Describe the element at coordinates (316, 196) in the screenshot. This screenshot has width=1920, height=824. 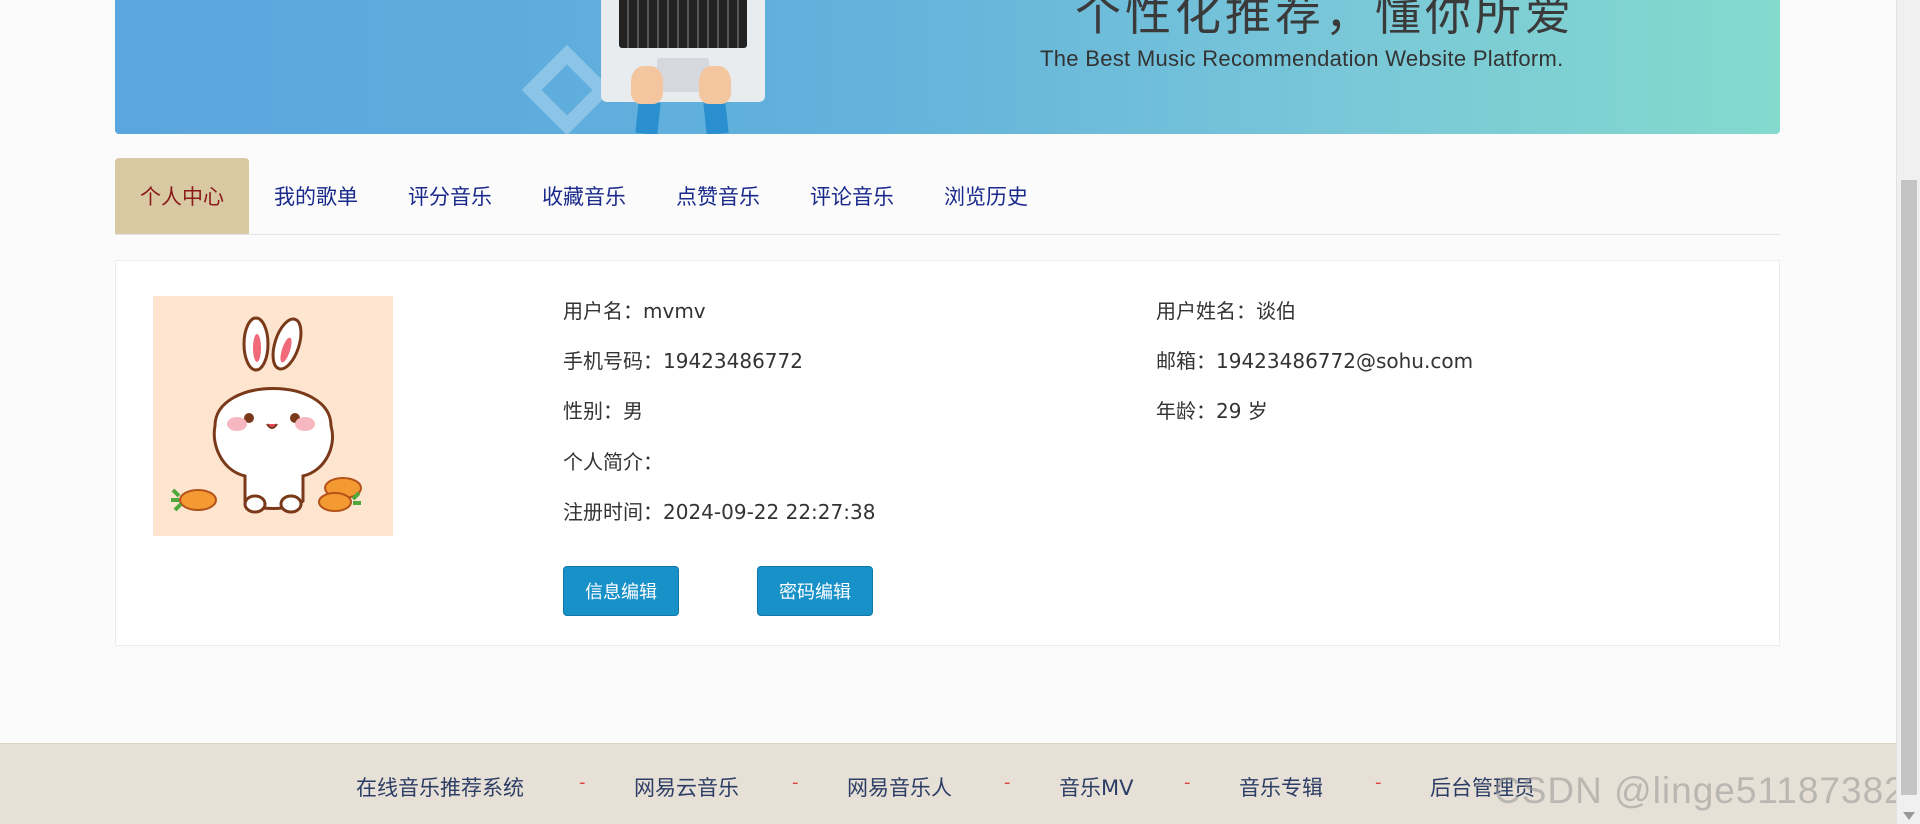
I see `tab-my-playlists: 我的歌单` at that location.